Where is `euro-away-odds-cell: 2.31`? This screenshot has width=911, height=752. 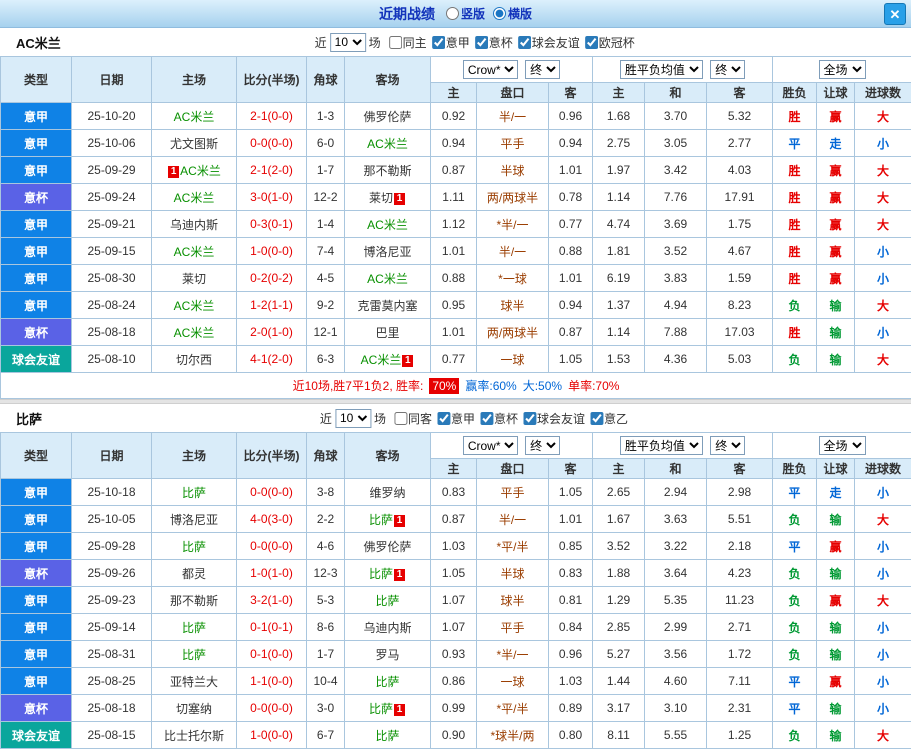 euro-away-odds-cell: 2.31 is located at coordinates (740, 708).